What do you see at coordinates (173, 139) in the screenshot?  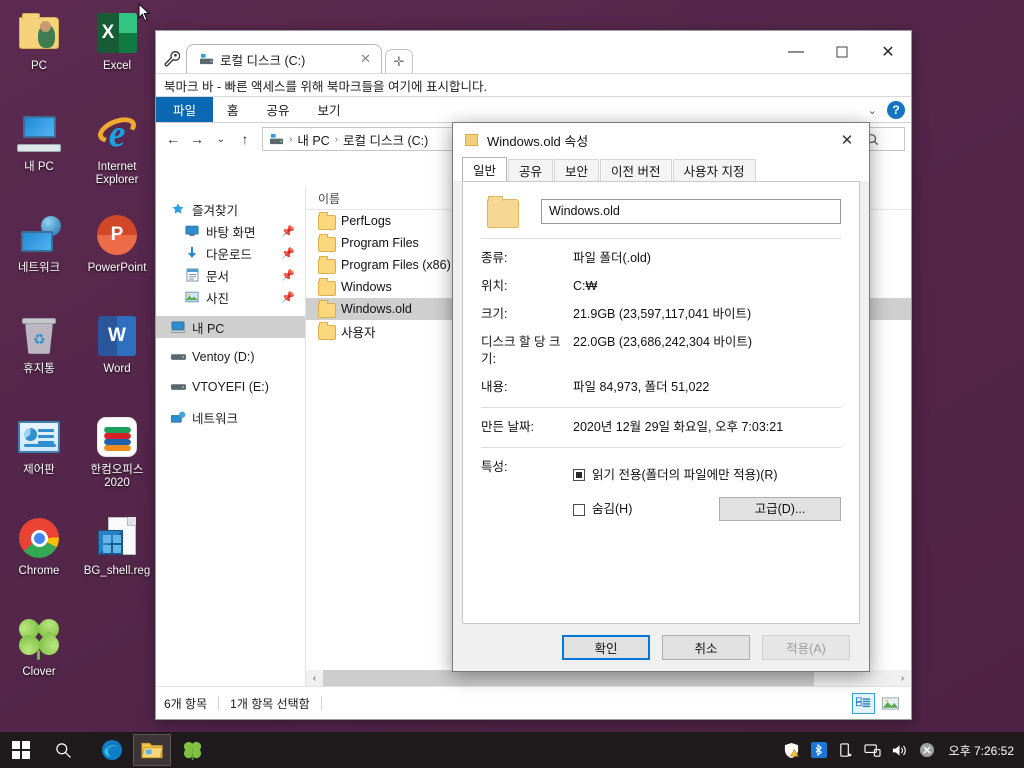 I see `back-button: ←` at bounding box center [173, 139].